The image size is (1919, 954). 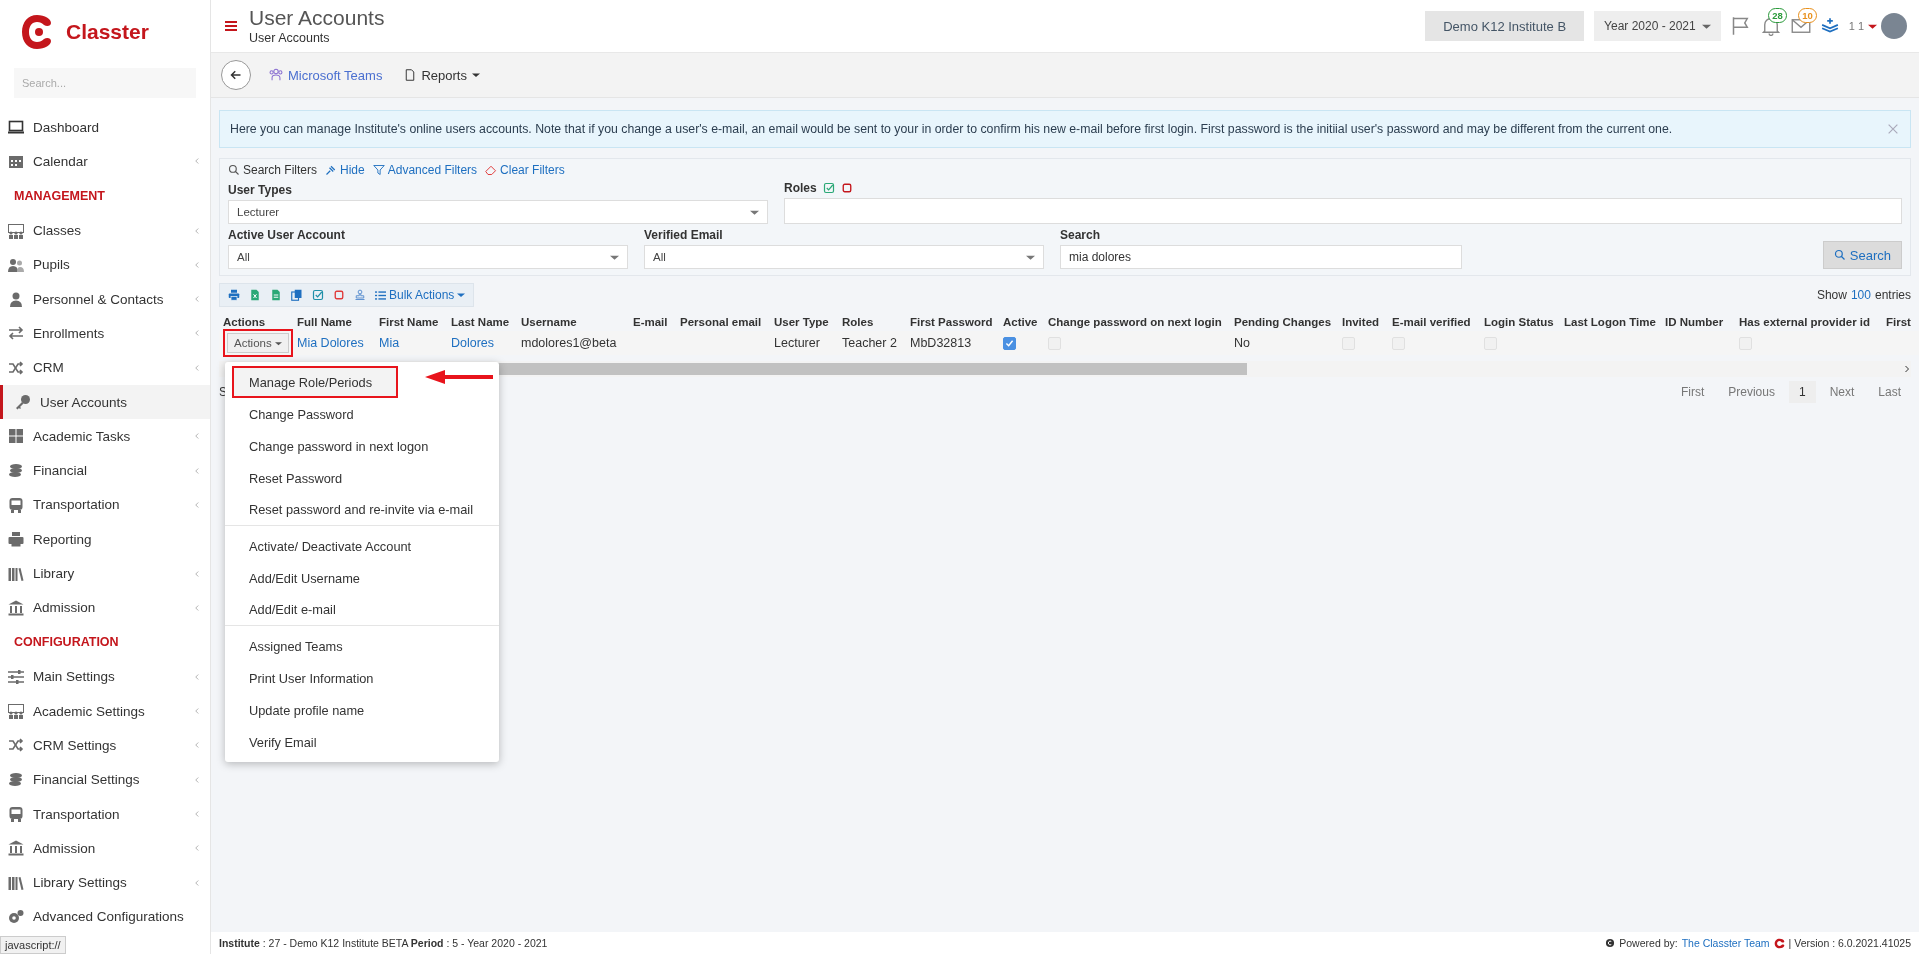 I want to click on menu-item: Add/Edit Username, so click(x=362, y=578).